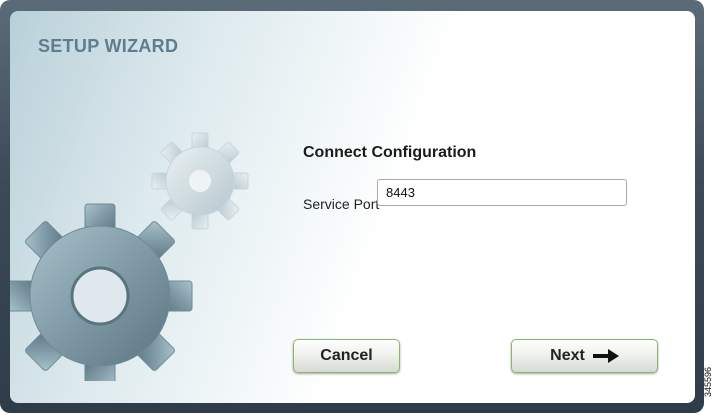  What do you see at coordinates (605, 356) in the screenshot?
I see `arrow-right-icon` at bounding box center [605, 356].